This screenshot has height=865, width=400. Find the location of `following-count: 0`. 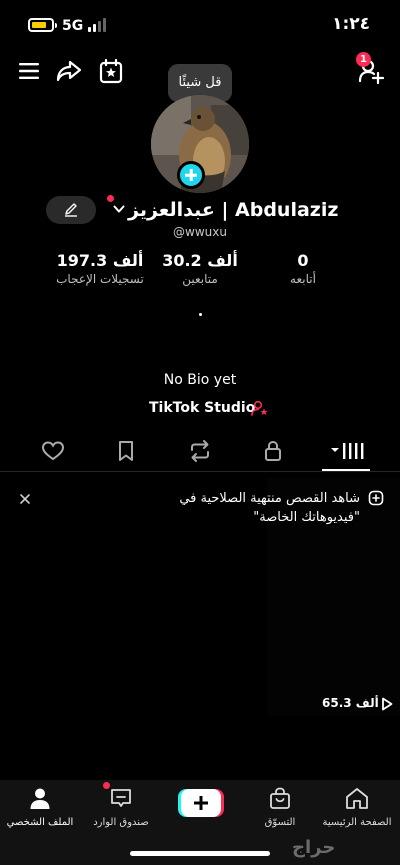

following-count: 0 is located at coordinates (303, 260).